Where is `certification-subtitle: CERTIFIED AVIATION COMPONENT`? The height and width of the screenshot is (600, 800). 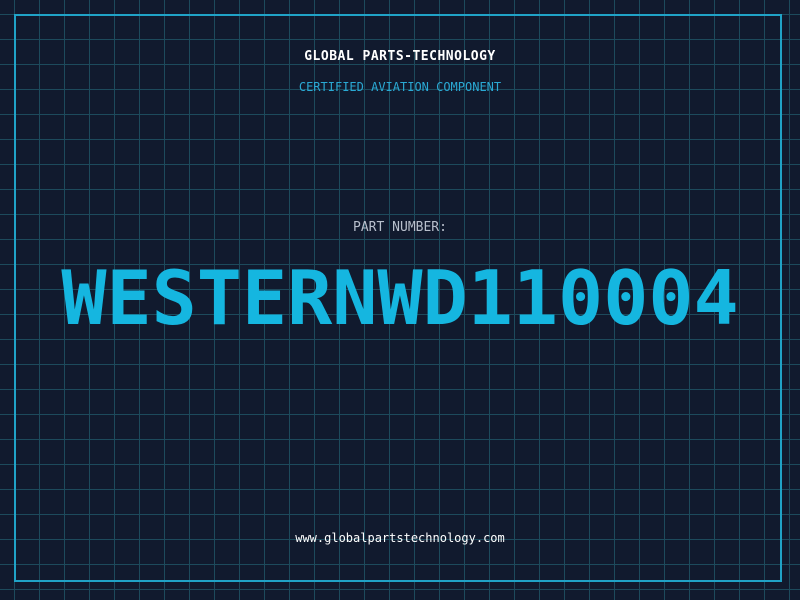
certification-subtitle: CERTIFIED AVIATION COMPONENT is located at coordinates (400, 87).